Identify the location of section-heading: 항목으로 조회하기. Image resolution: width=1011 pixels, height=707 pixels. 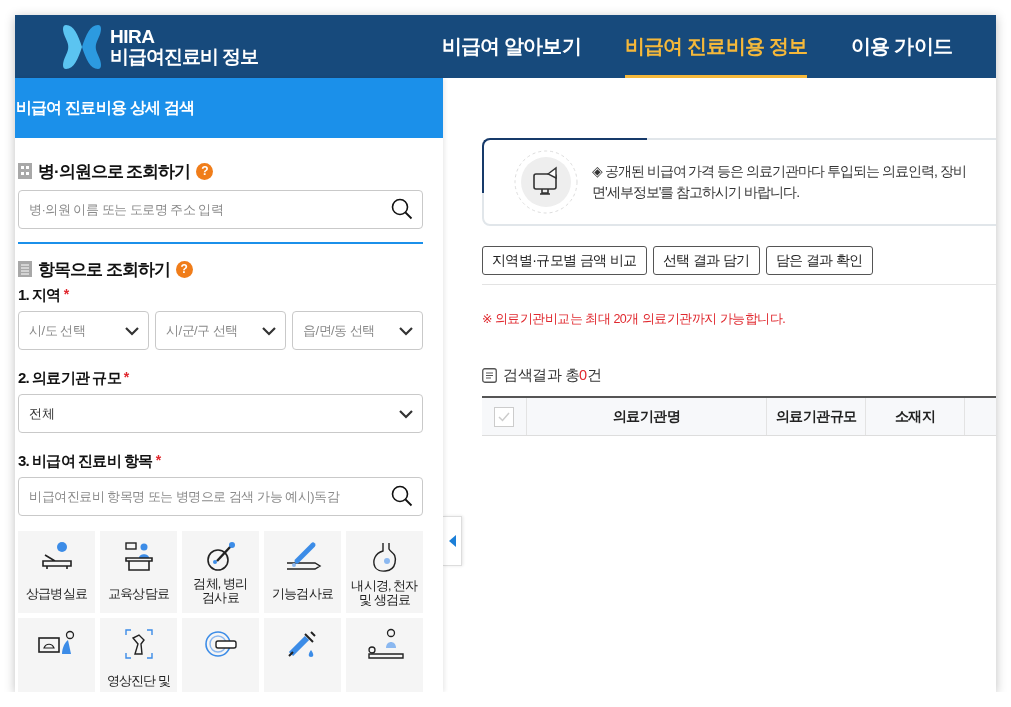
(104, 269).